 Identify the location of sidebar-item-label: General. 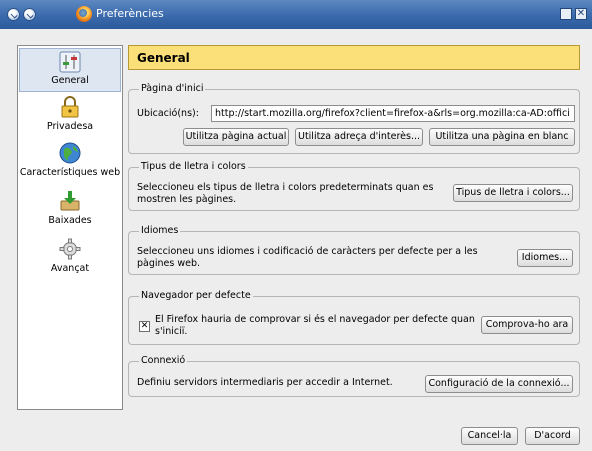
(70, 80).